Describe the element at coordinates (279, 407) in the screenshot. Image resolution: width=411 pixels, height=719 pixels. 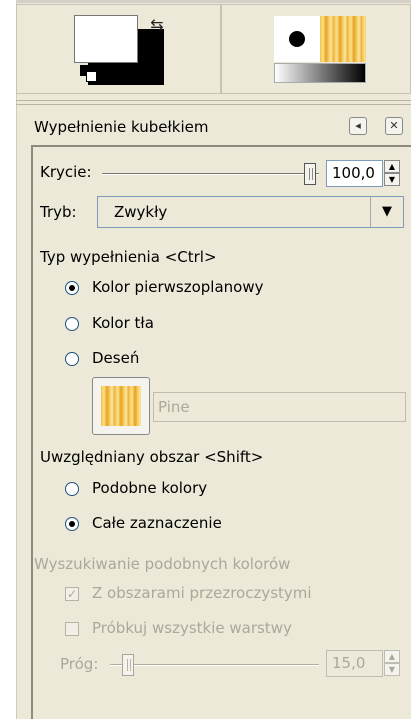
I see `pattern-name-field: Pine` at that location.